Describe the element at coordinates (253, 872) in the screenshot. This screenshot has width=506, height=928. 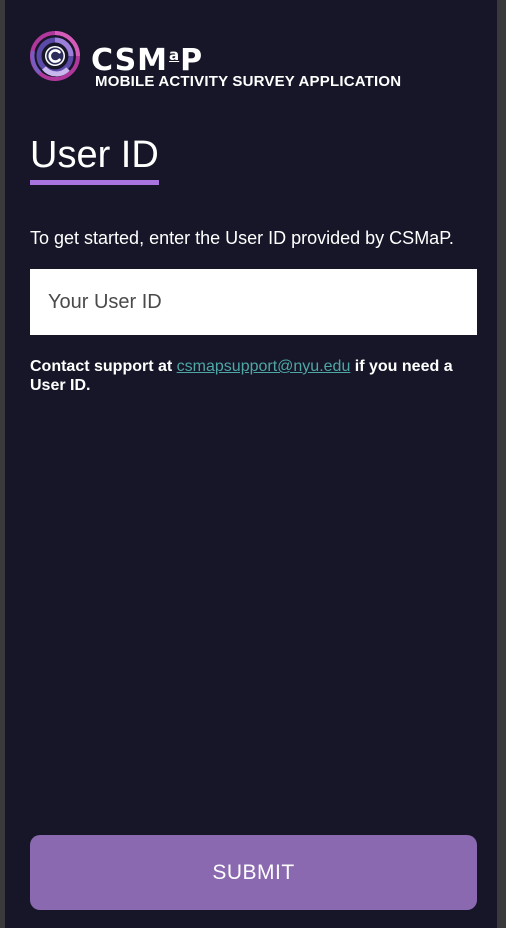
I see `submit-button: SUBMIT` at that location.